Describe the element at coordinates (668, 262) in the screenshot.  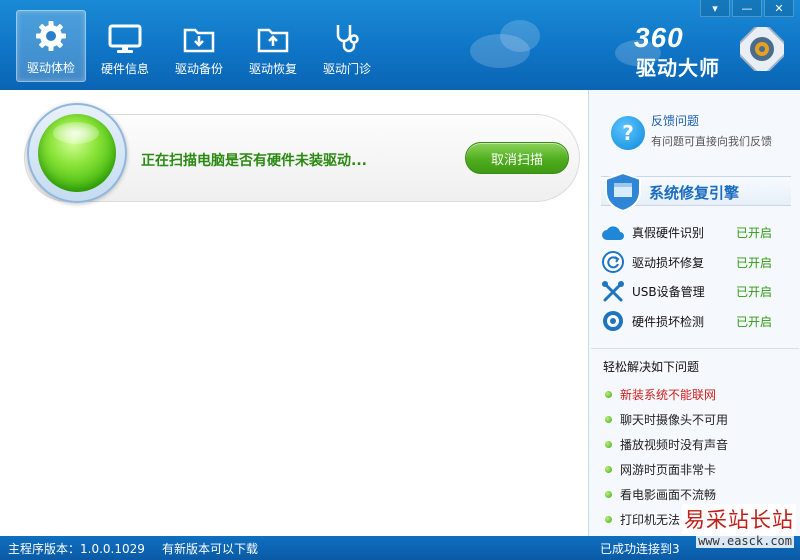
I see `feature-label: 驱动损坏修复` at that location.